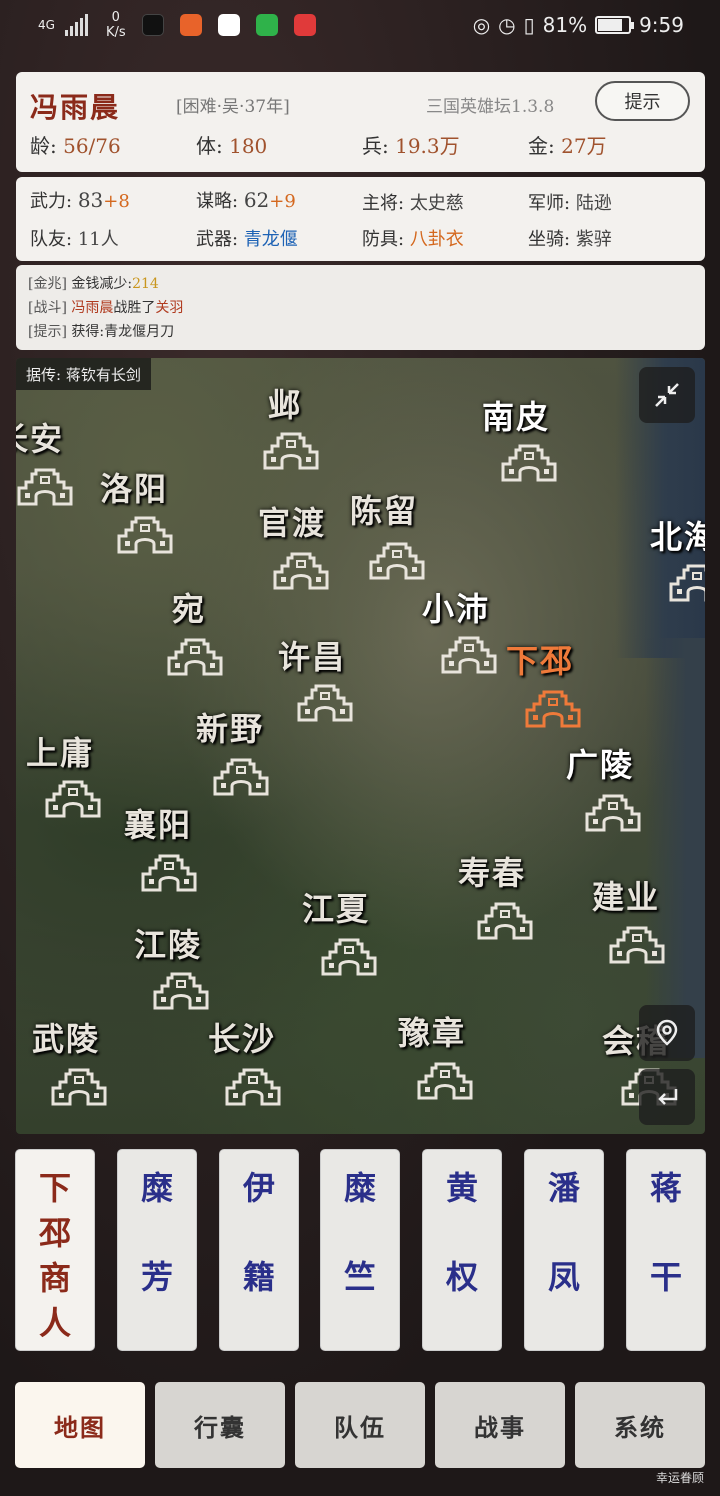 The width and height of the screenshot is (720, 1496). What do you see at coordinates (230, 727) in the screenshot?
I see `city-label: 新野` at bounding box center [230, 727].